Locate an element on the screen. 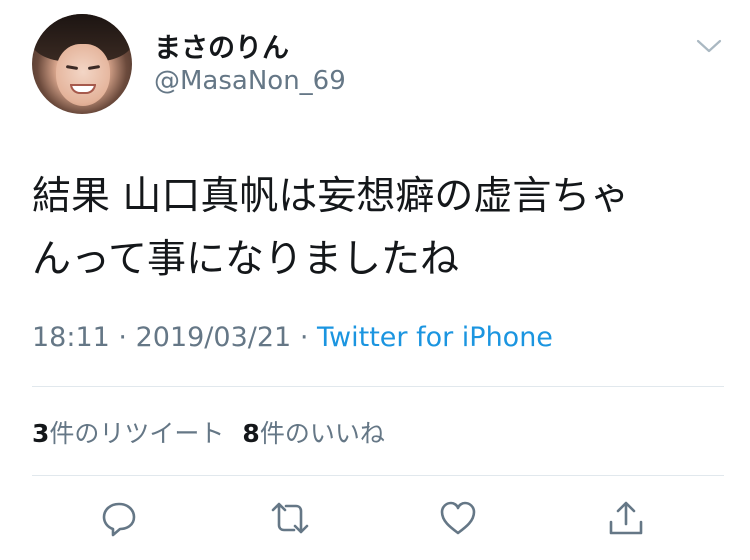 The width and height of the screenshot is (750, 560). user-handle: @MasaNon_69 is located at coordinates (250, 81).